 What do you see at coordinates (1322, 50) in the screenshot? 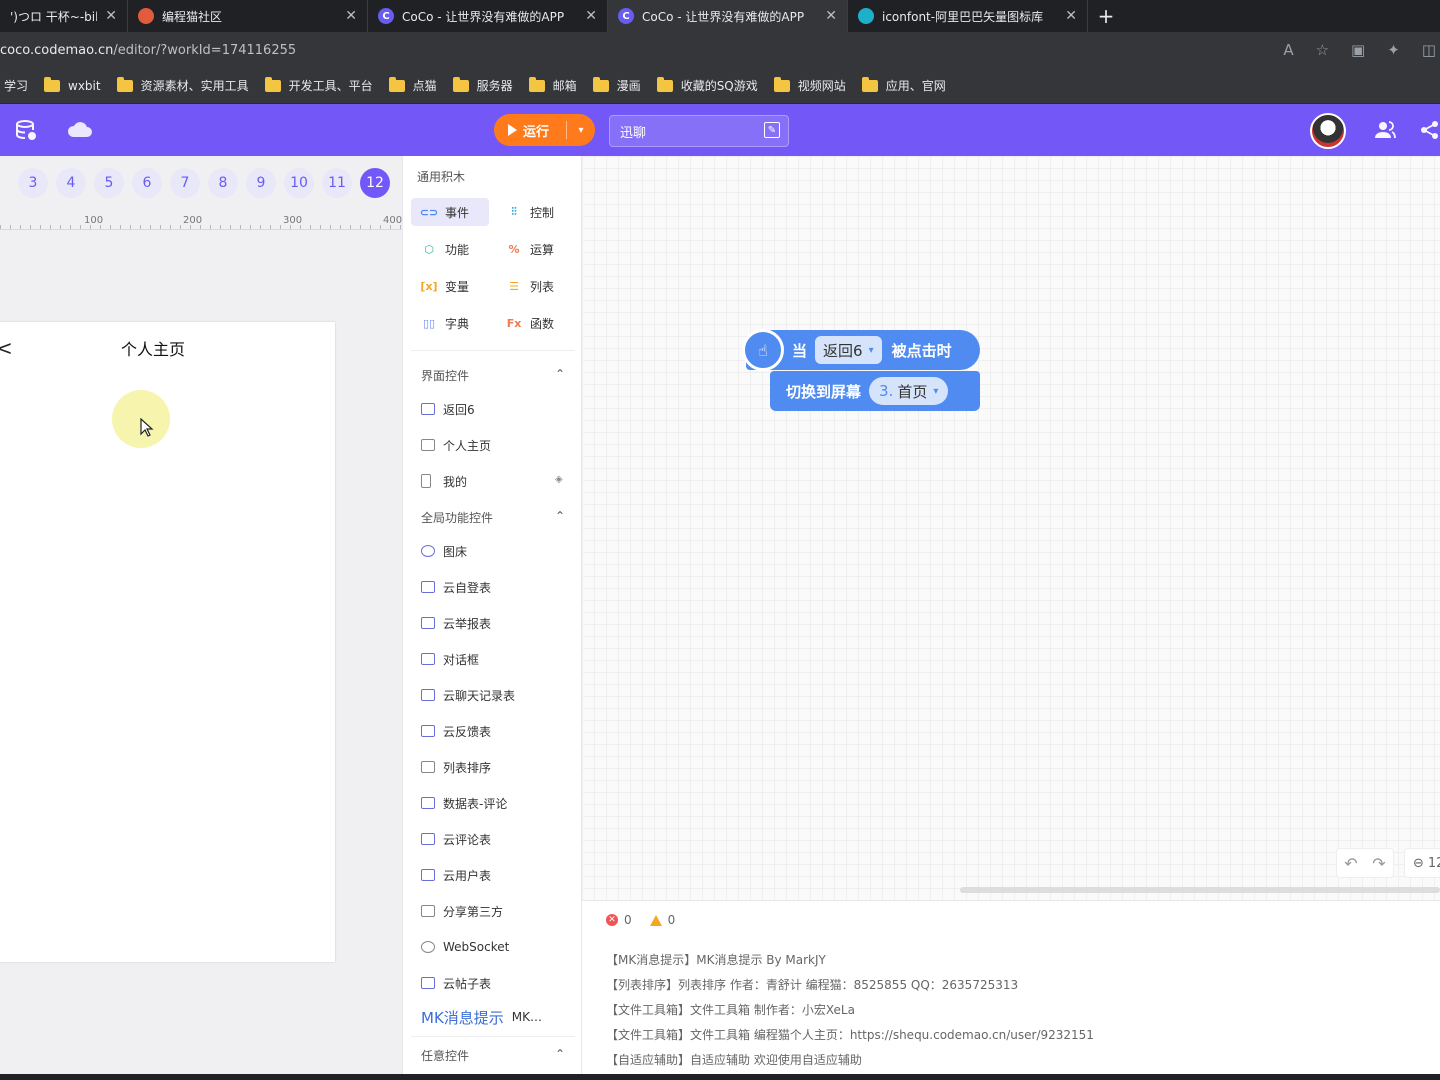
I see `favorite-star-icon: ☆` at bounding box center [1322, 50].